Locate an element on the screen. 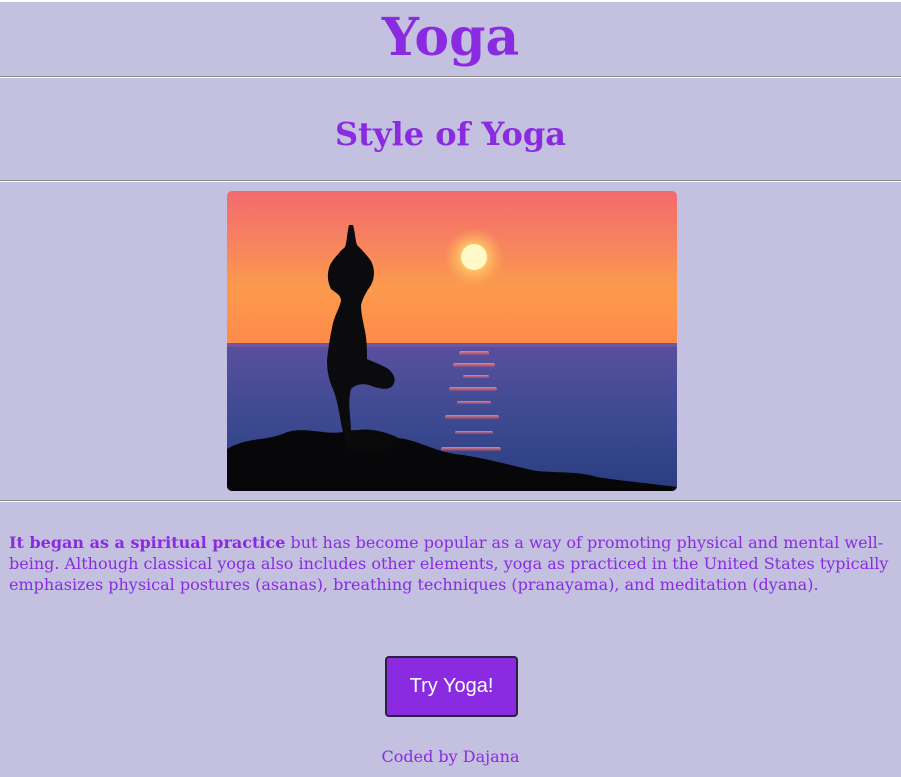  subtitle-divider is located at coordinates (450, 181).